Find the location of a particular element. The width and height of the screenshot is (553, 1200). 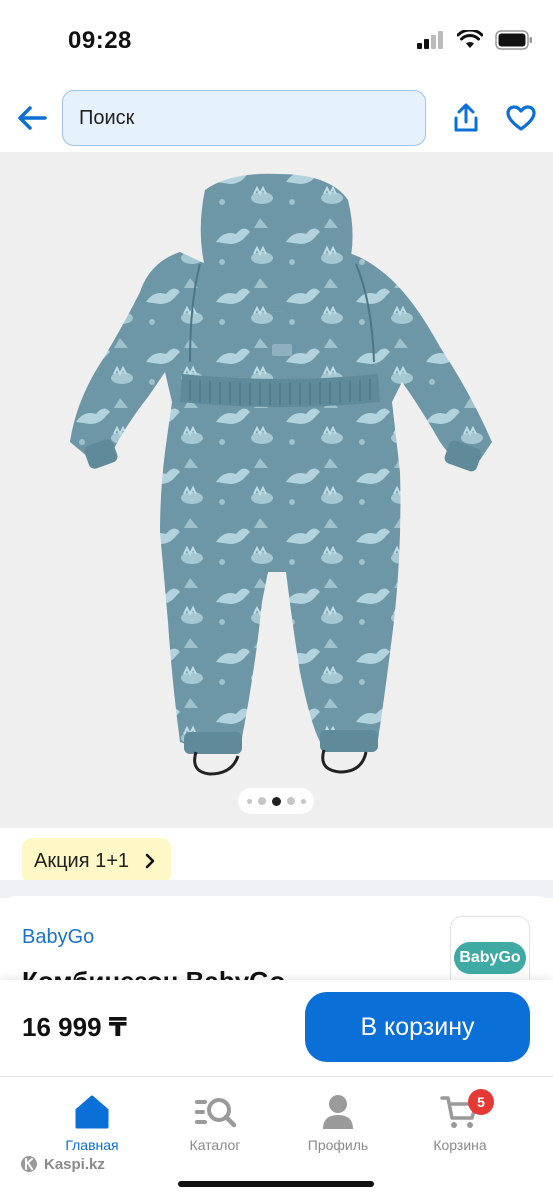

status-bar: 09:28 is located at coordinates (276, 40).